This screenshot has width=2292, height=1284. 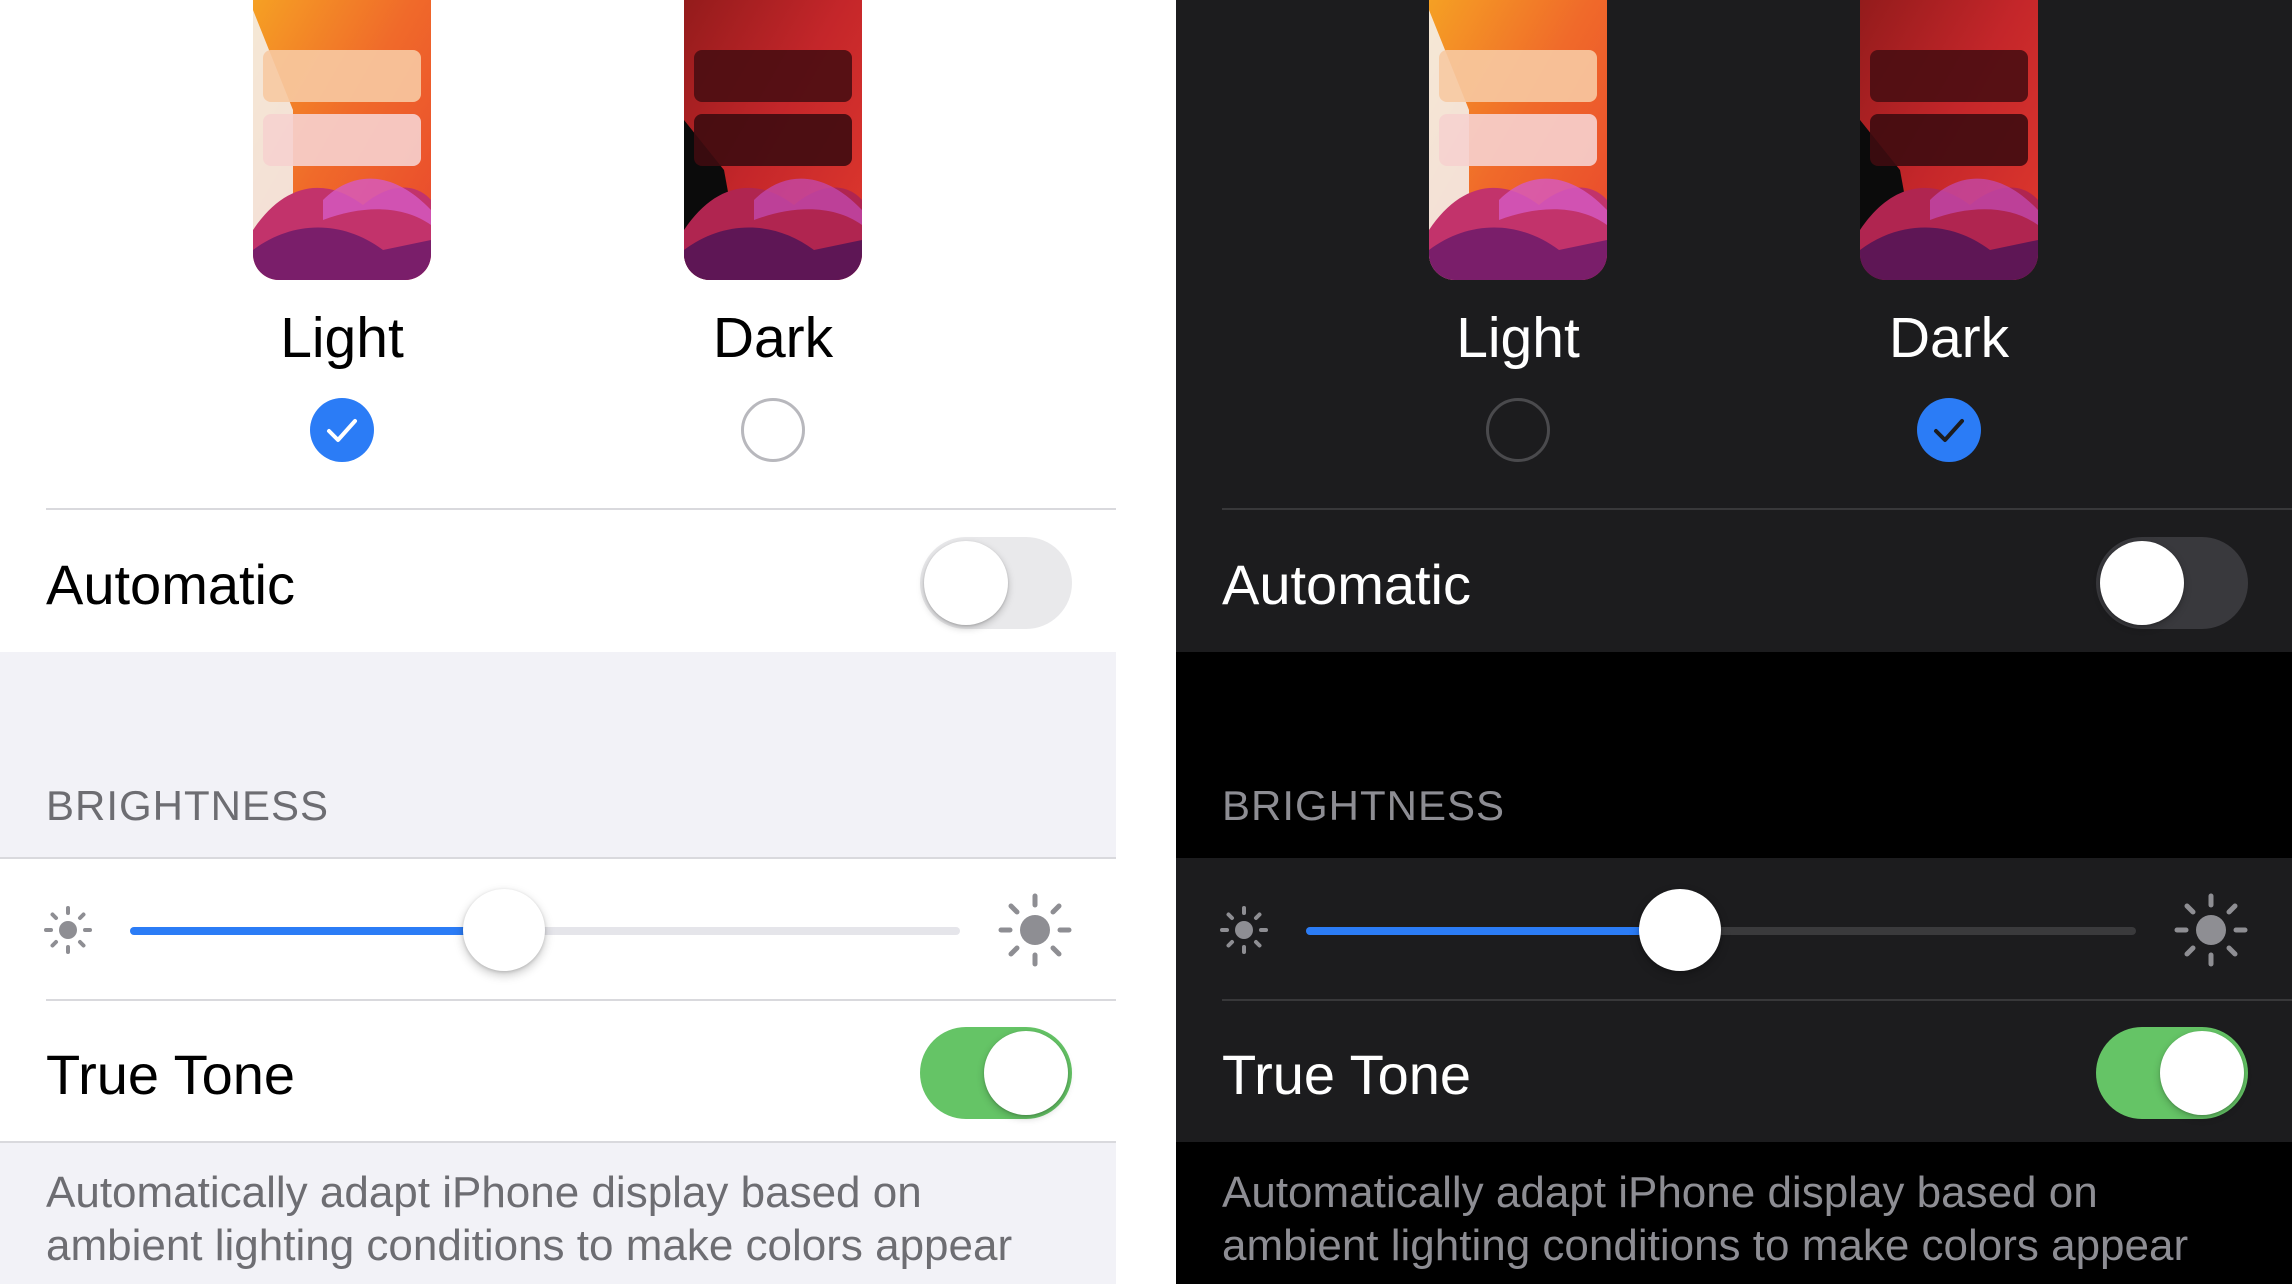 I want to click on light-option-checkmark, so click(x=342, y=430).